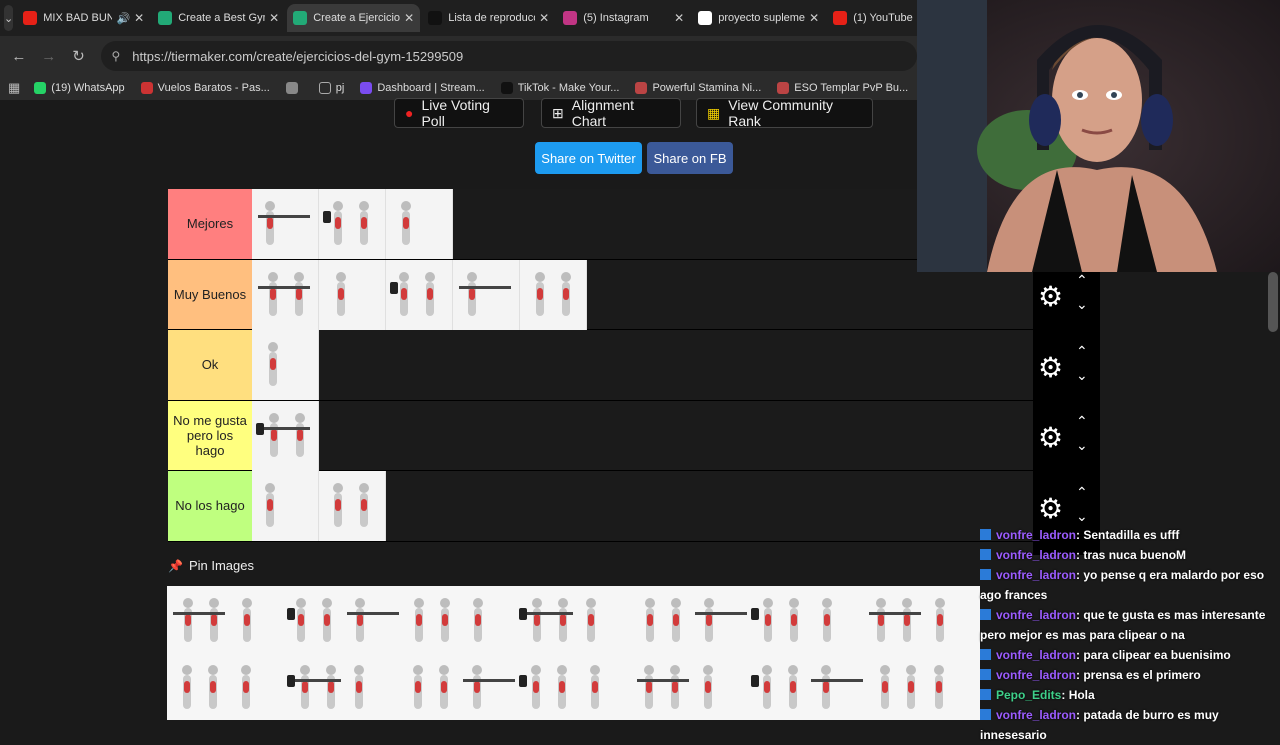 This screenshot has width=1280, height=745. What do you see at coordinates (690, 158) in the screenshot?
I see `share-fb-button: Share on FB` at bounding box center [690, 158].